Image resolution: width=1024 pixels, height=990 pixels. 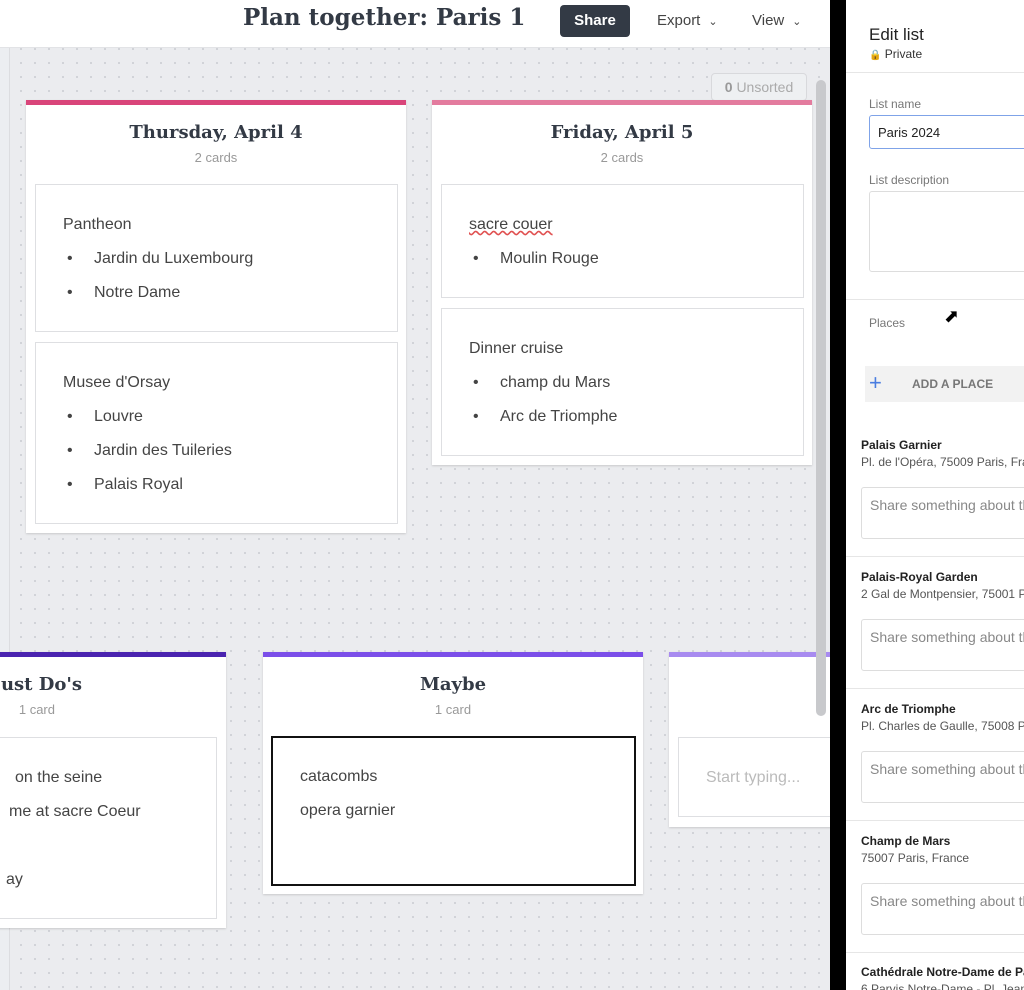 I want to click on add-place-label: ADD A PLACE, so click(x=953, y=384).